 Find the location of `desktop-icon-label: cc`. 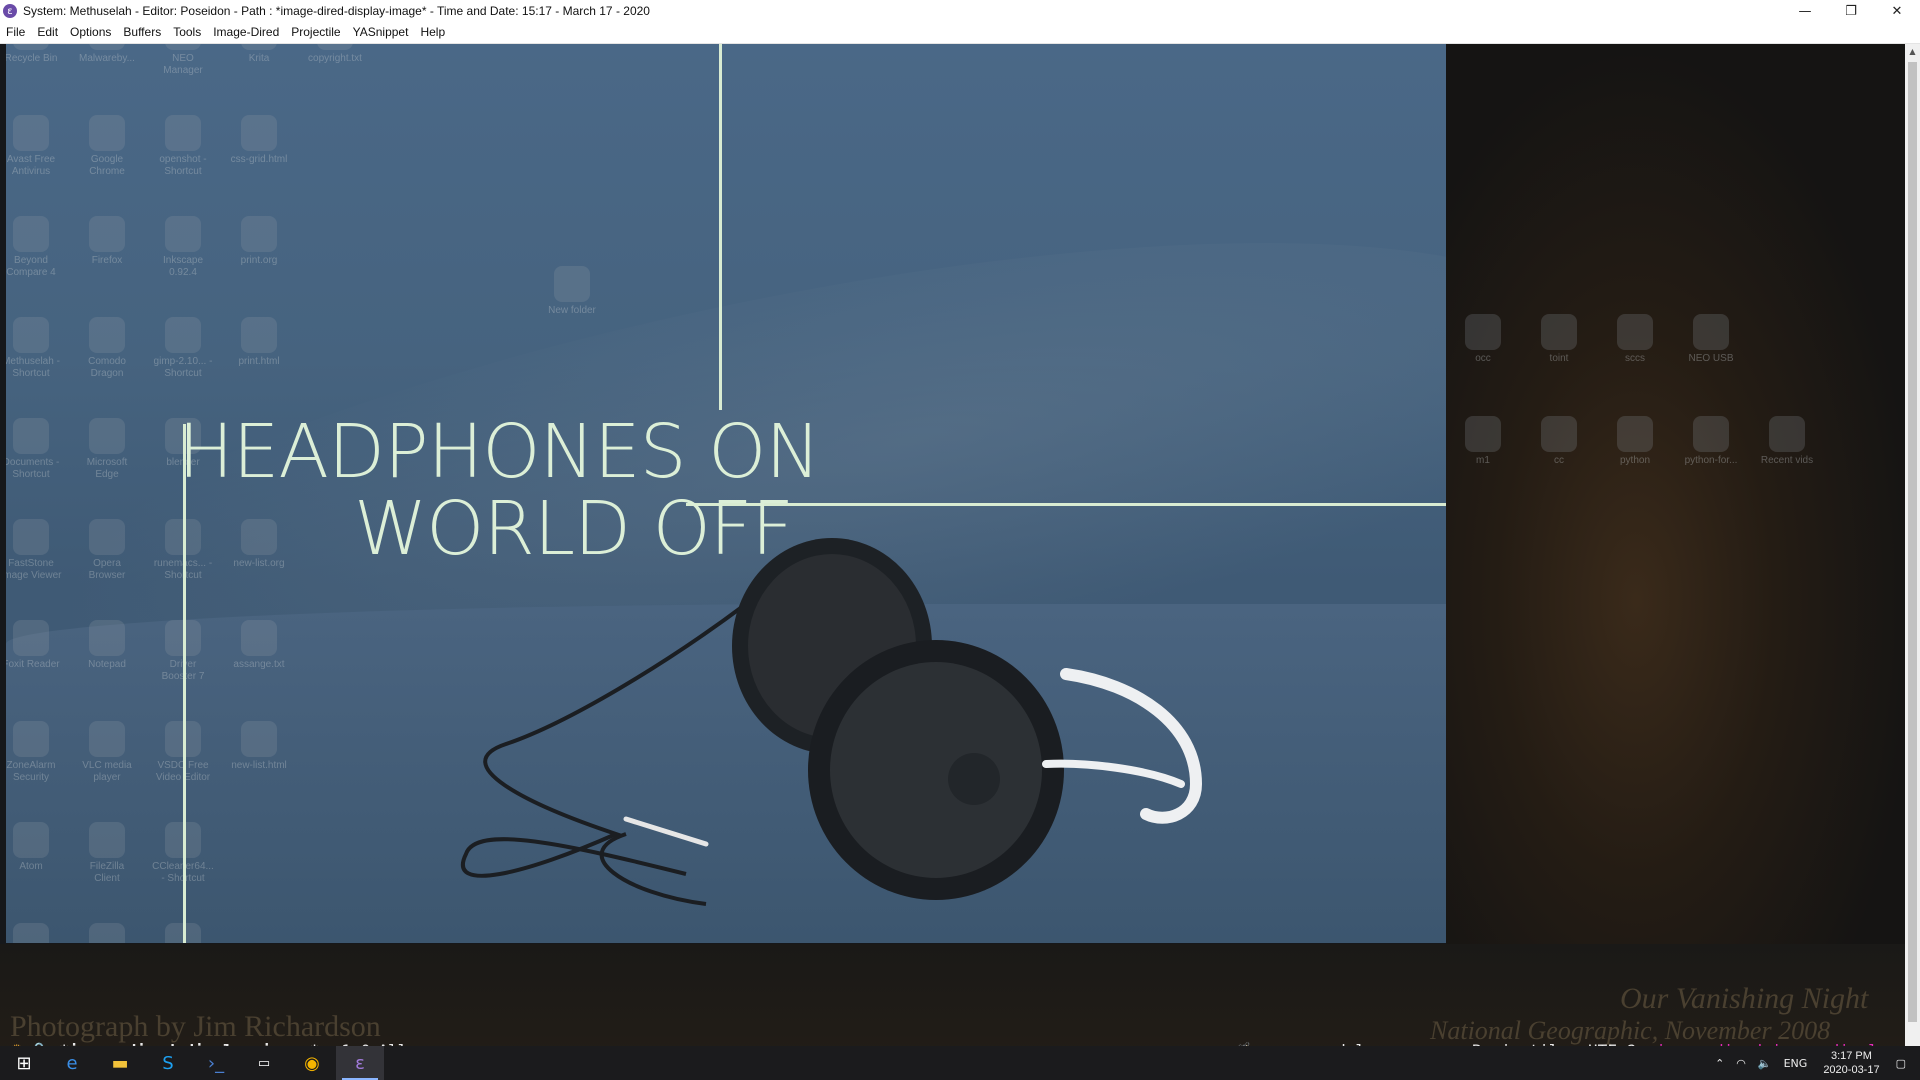

desktop-icon-label: cc is located at coordinates (1559, 460).